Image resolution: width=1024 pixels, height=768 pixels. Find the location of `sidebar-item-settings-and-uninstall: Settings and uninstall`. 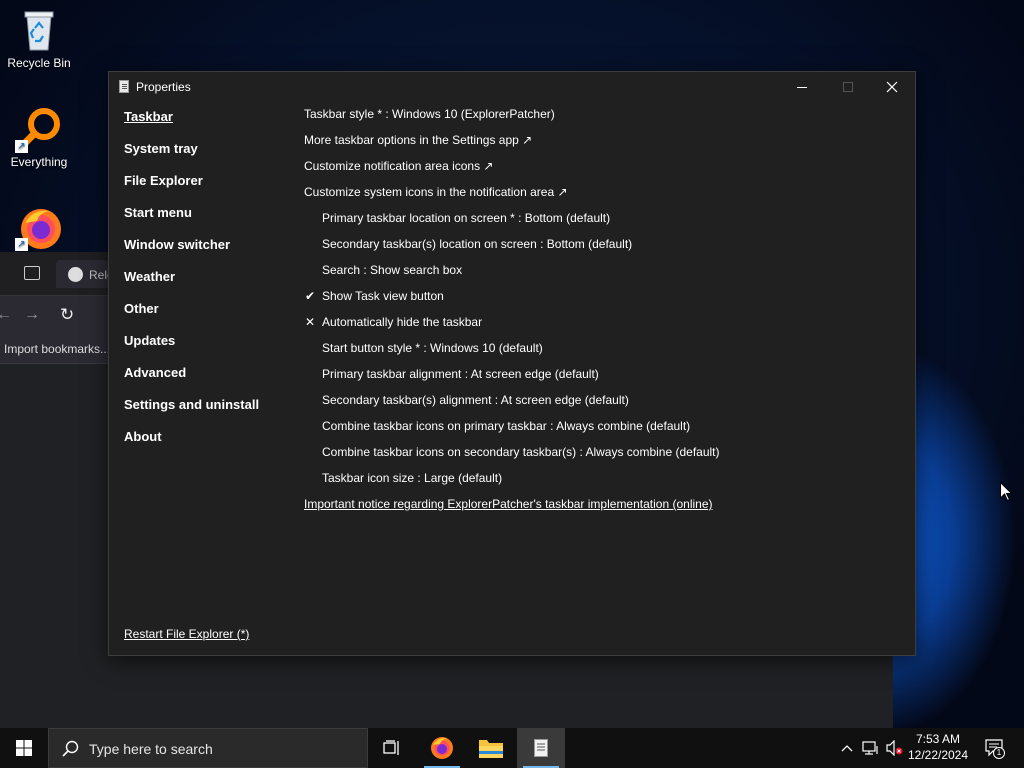

sidebar-item-settings-and-uninstall: Settings and uninstall is located at coordinates (191, 404).